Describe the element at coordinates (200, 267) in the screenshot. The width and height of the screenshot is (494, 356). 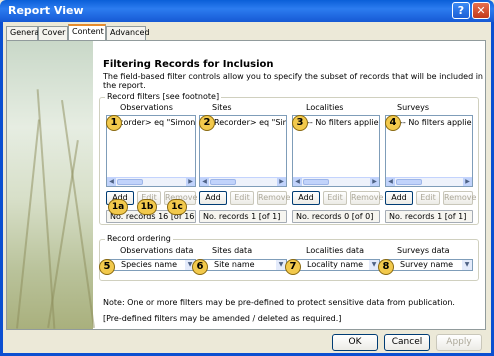
I see `callout-badge: 6` at that location.